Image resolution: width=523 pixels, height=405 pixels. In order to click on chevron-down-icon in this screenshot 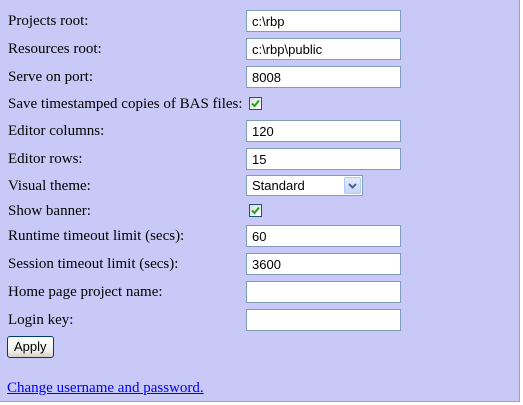, I will do `click(352, 186)`.